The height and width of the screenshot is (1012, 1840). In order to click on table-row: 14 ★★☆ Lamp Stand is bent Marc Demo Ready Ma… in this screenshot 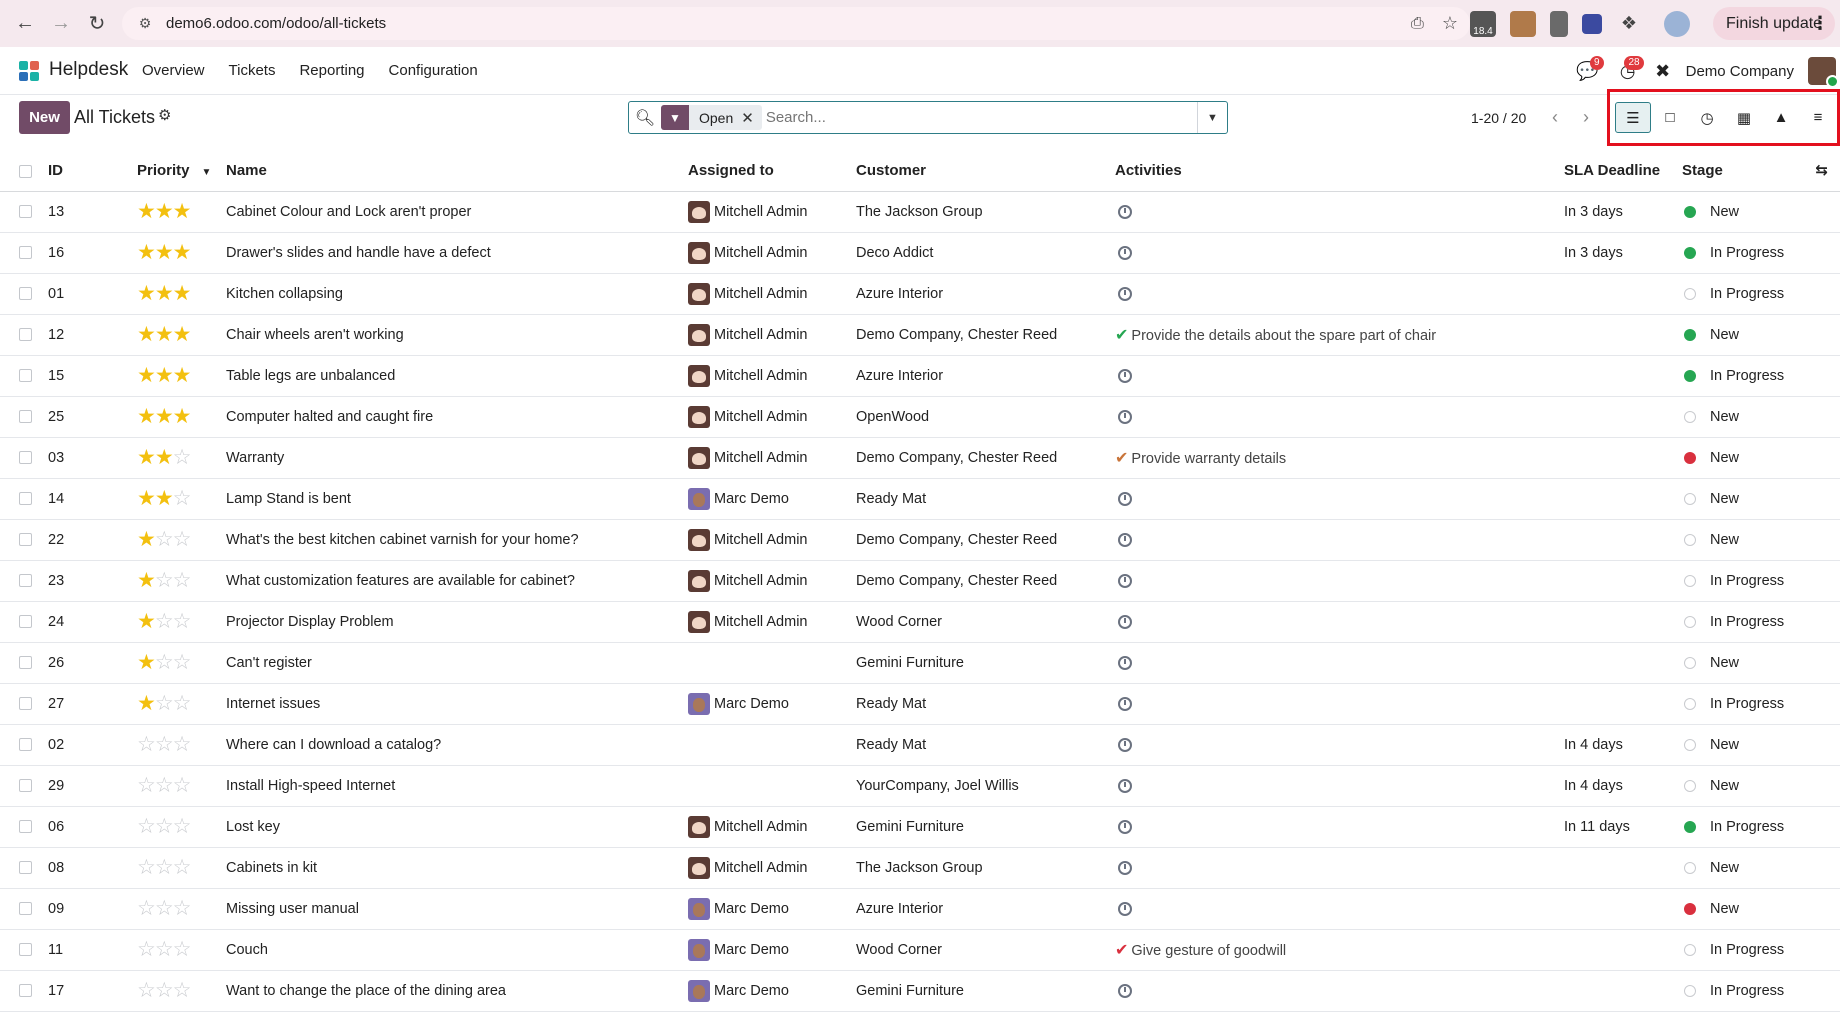, I will do `click(920, 499)`.